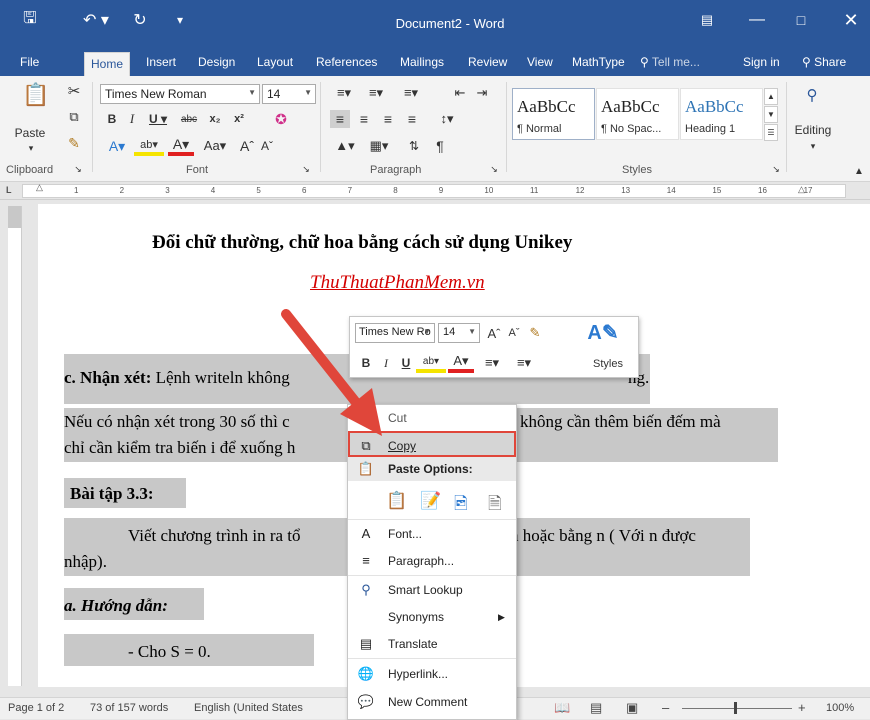 This screenshot has height=720, width=870. I want to click on zoom-in-icon: +, so click(802, 707).